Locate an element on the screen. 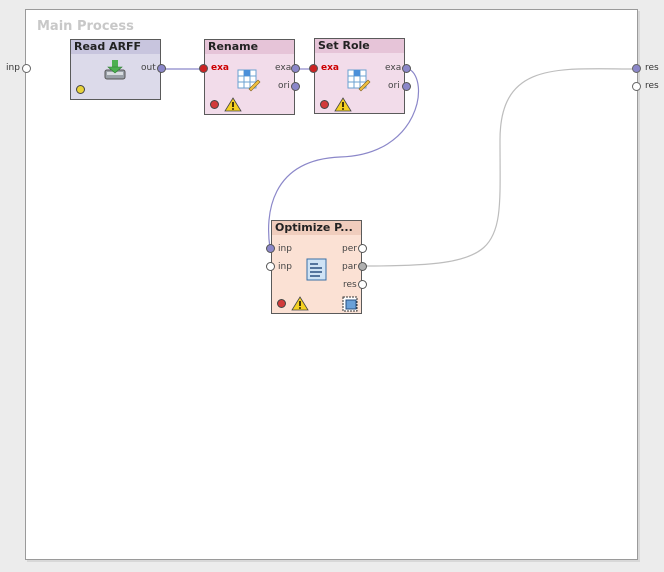 The height and width of the screenshot is (572, 664). set-role-exa-in-port is located at coordinates (313, 68).